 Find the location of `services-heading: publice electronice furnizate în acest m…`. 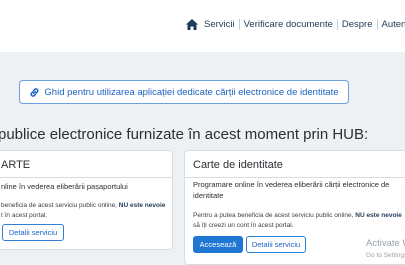

services-heading: publice electronice furnizate în acest m… is located at coordinates (184, 134).